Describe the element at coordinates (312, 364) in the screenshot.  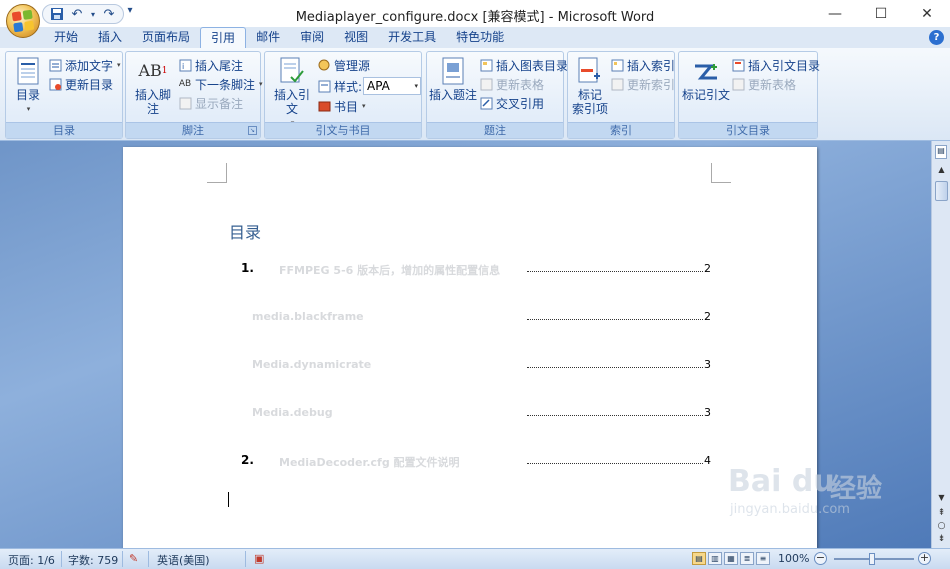
I see `toc-entry-text: Media.dynamicrate` at that location.